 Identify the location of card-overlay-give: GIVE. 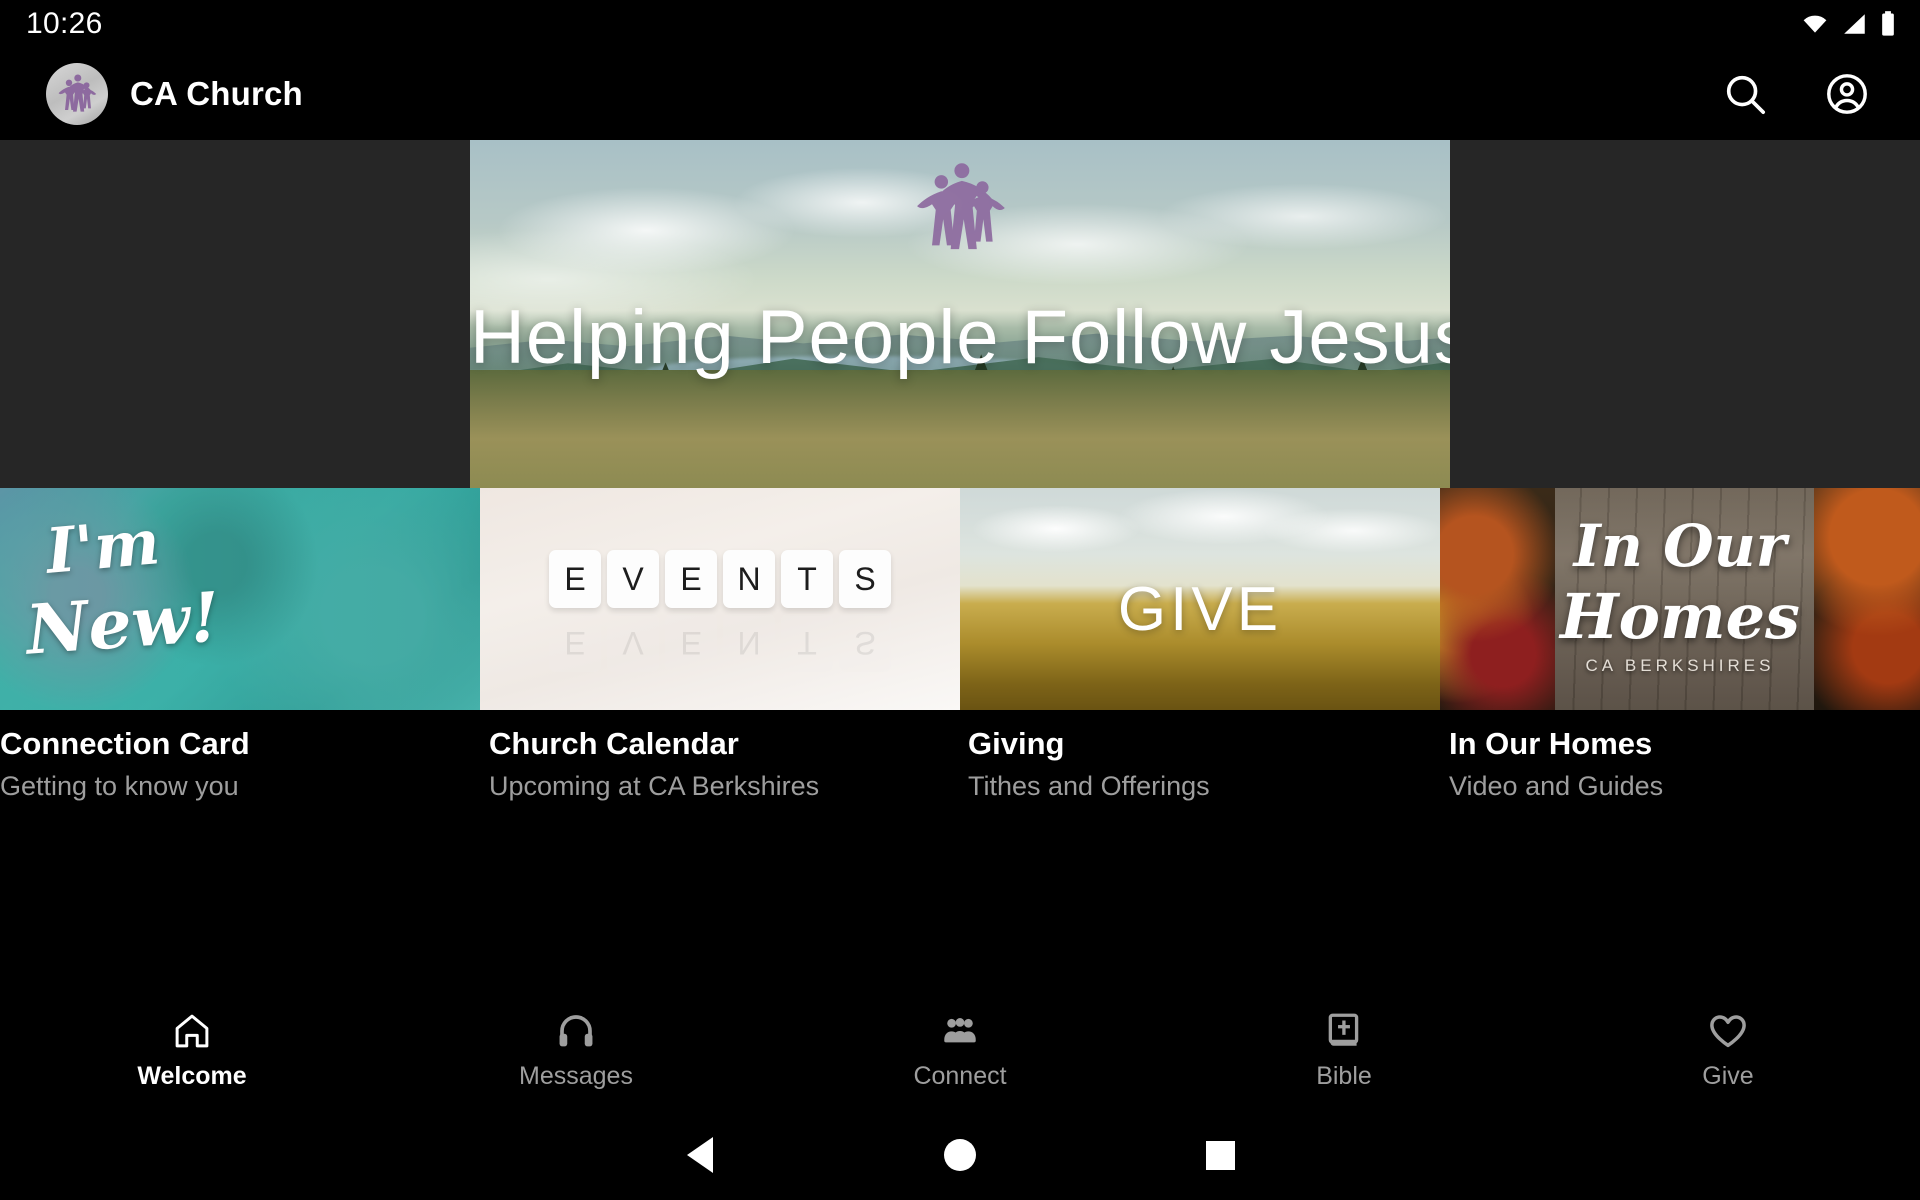
(1200, 609).